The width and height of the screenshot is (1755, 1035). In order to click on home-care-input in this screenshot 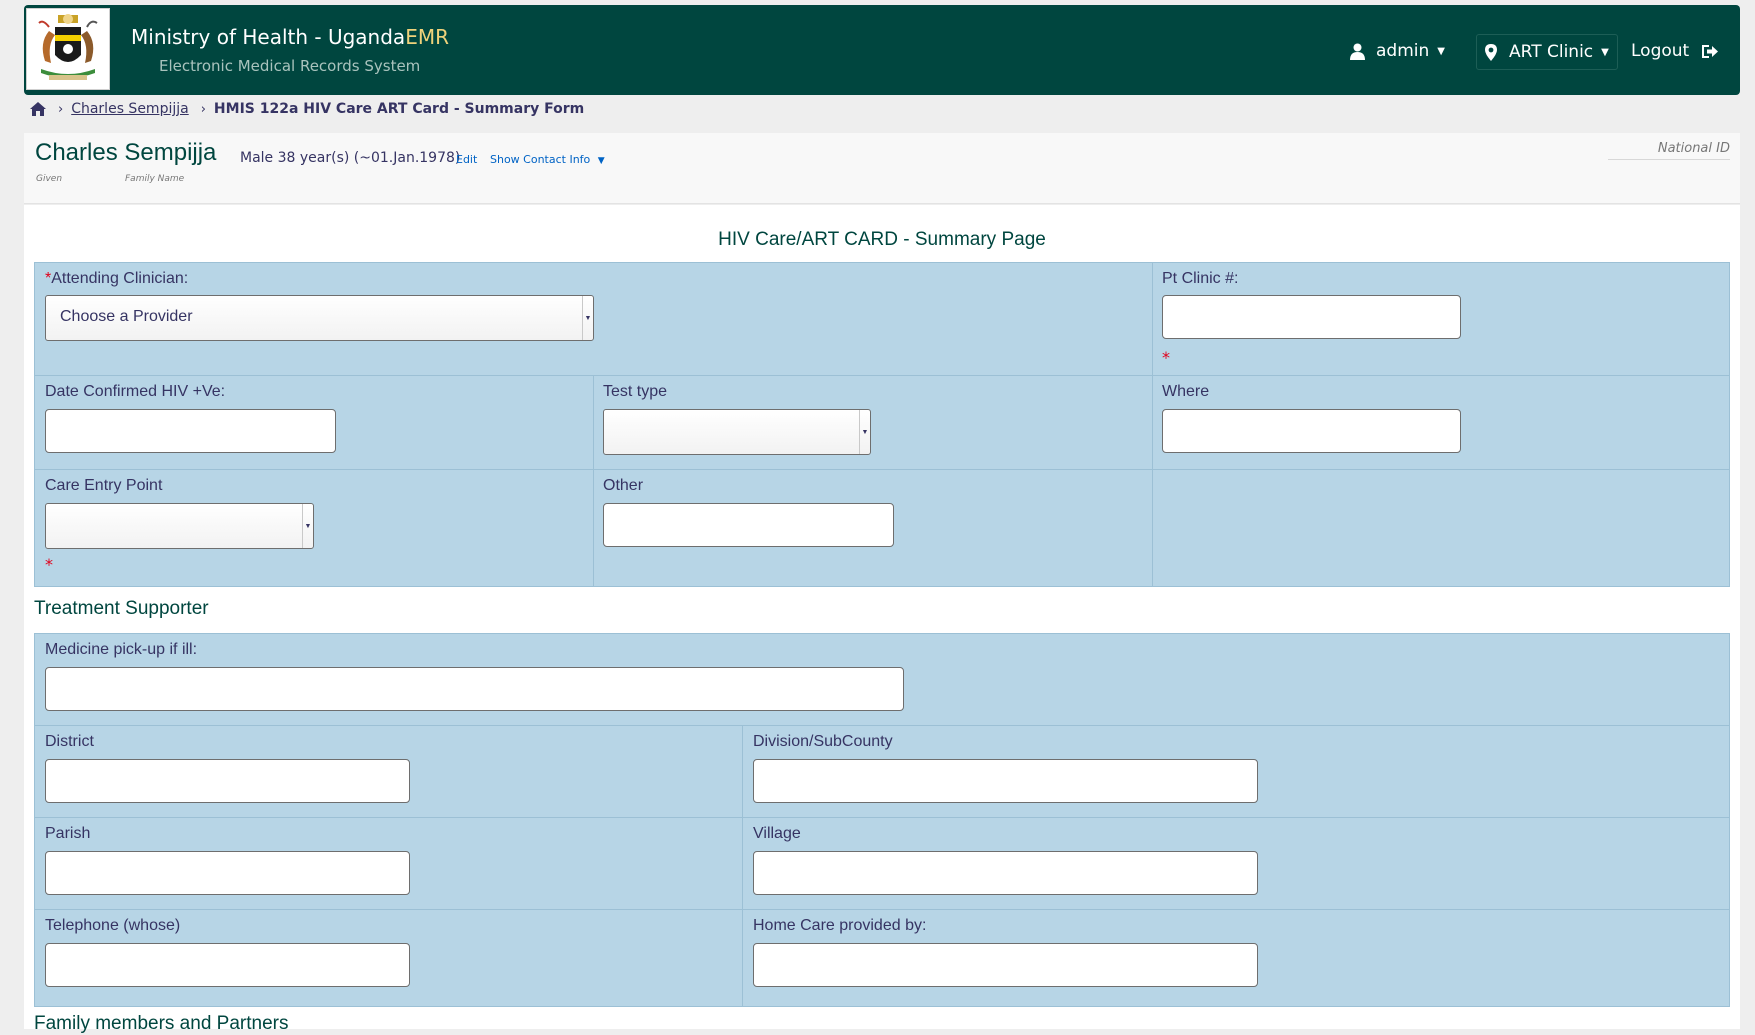, I will do `click(1005, 965)`.